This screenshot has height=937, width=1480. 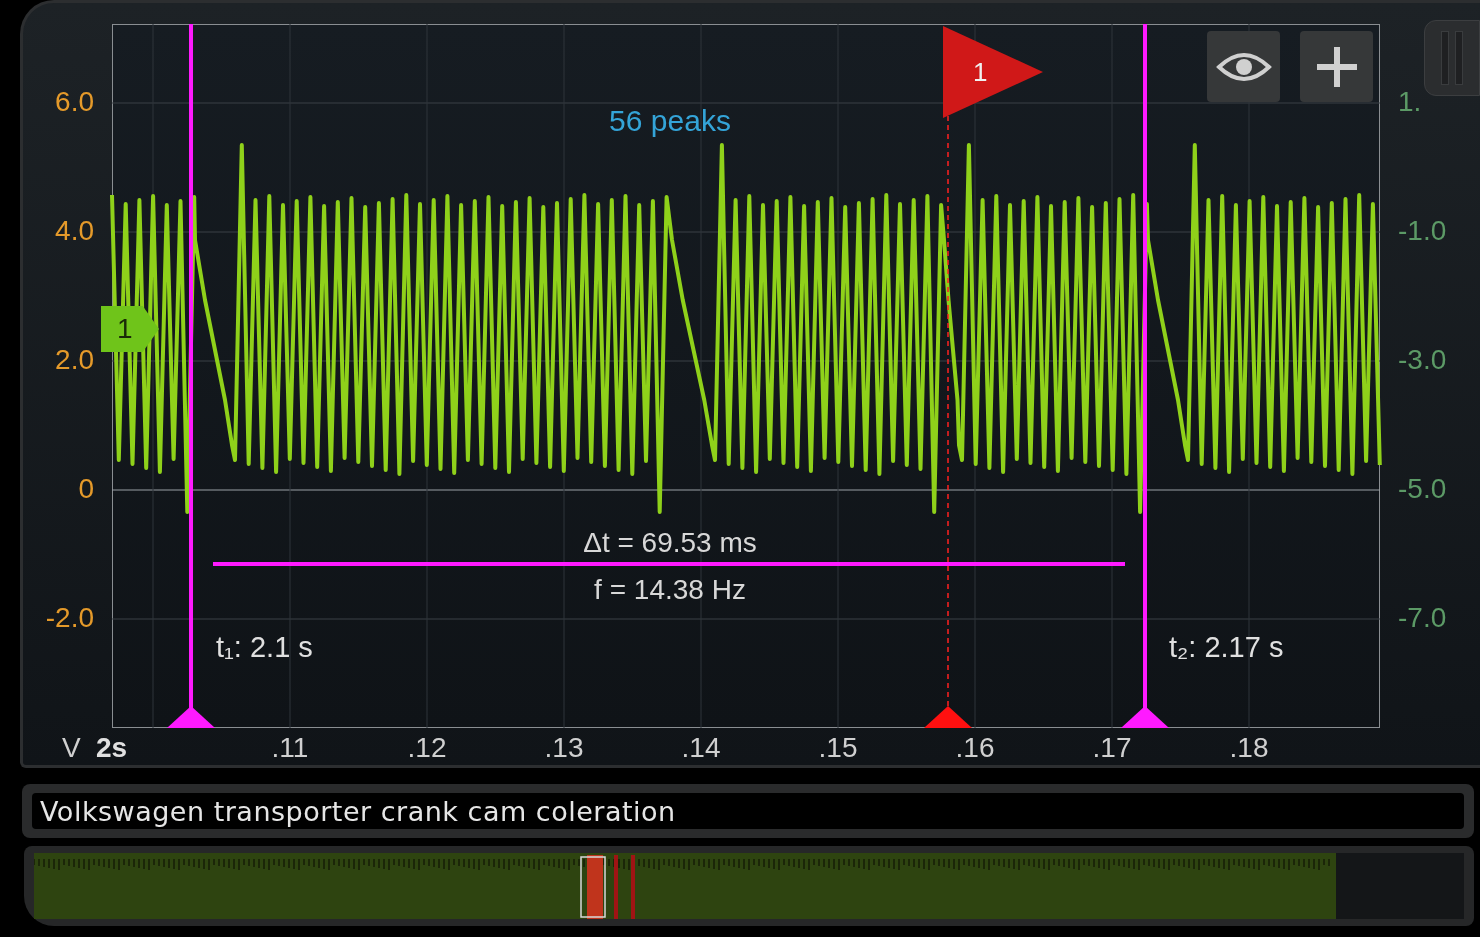 What do you see at coordinates (670, 543) in the screenshot?
I see `delta-time-readout: Δt = 69.53 ms` at bounding box center [670, 543].